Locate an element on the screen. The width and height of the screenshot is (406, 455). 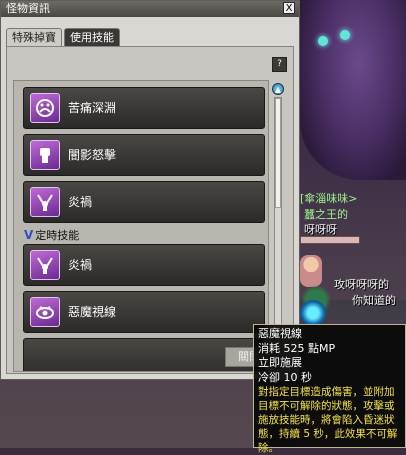
skill-row: 苦痛深淵 is located at coordinates (144, 108).